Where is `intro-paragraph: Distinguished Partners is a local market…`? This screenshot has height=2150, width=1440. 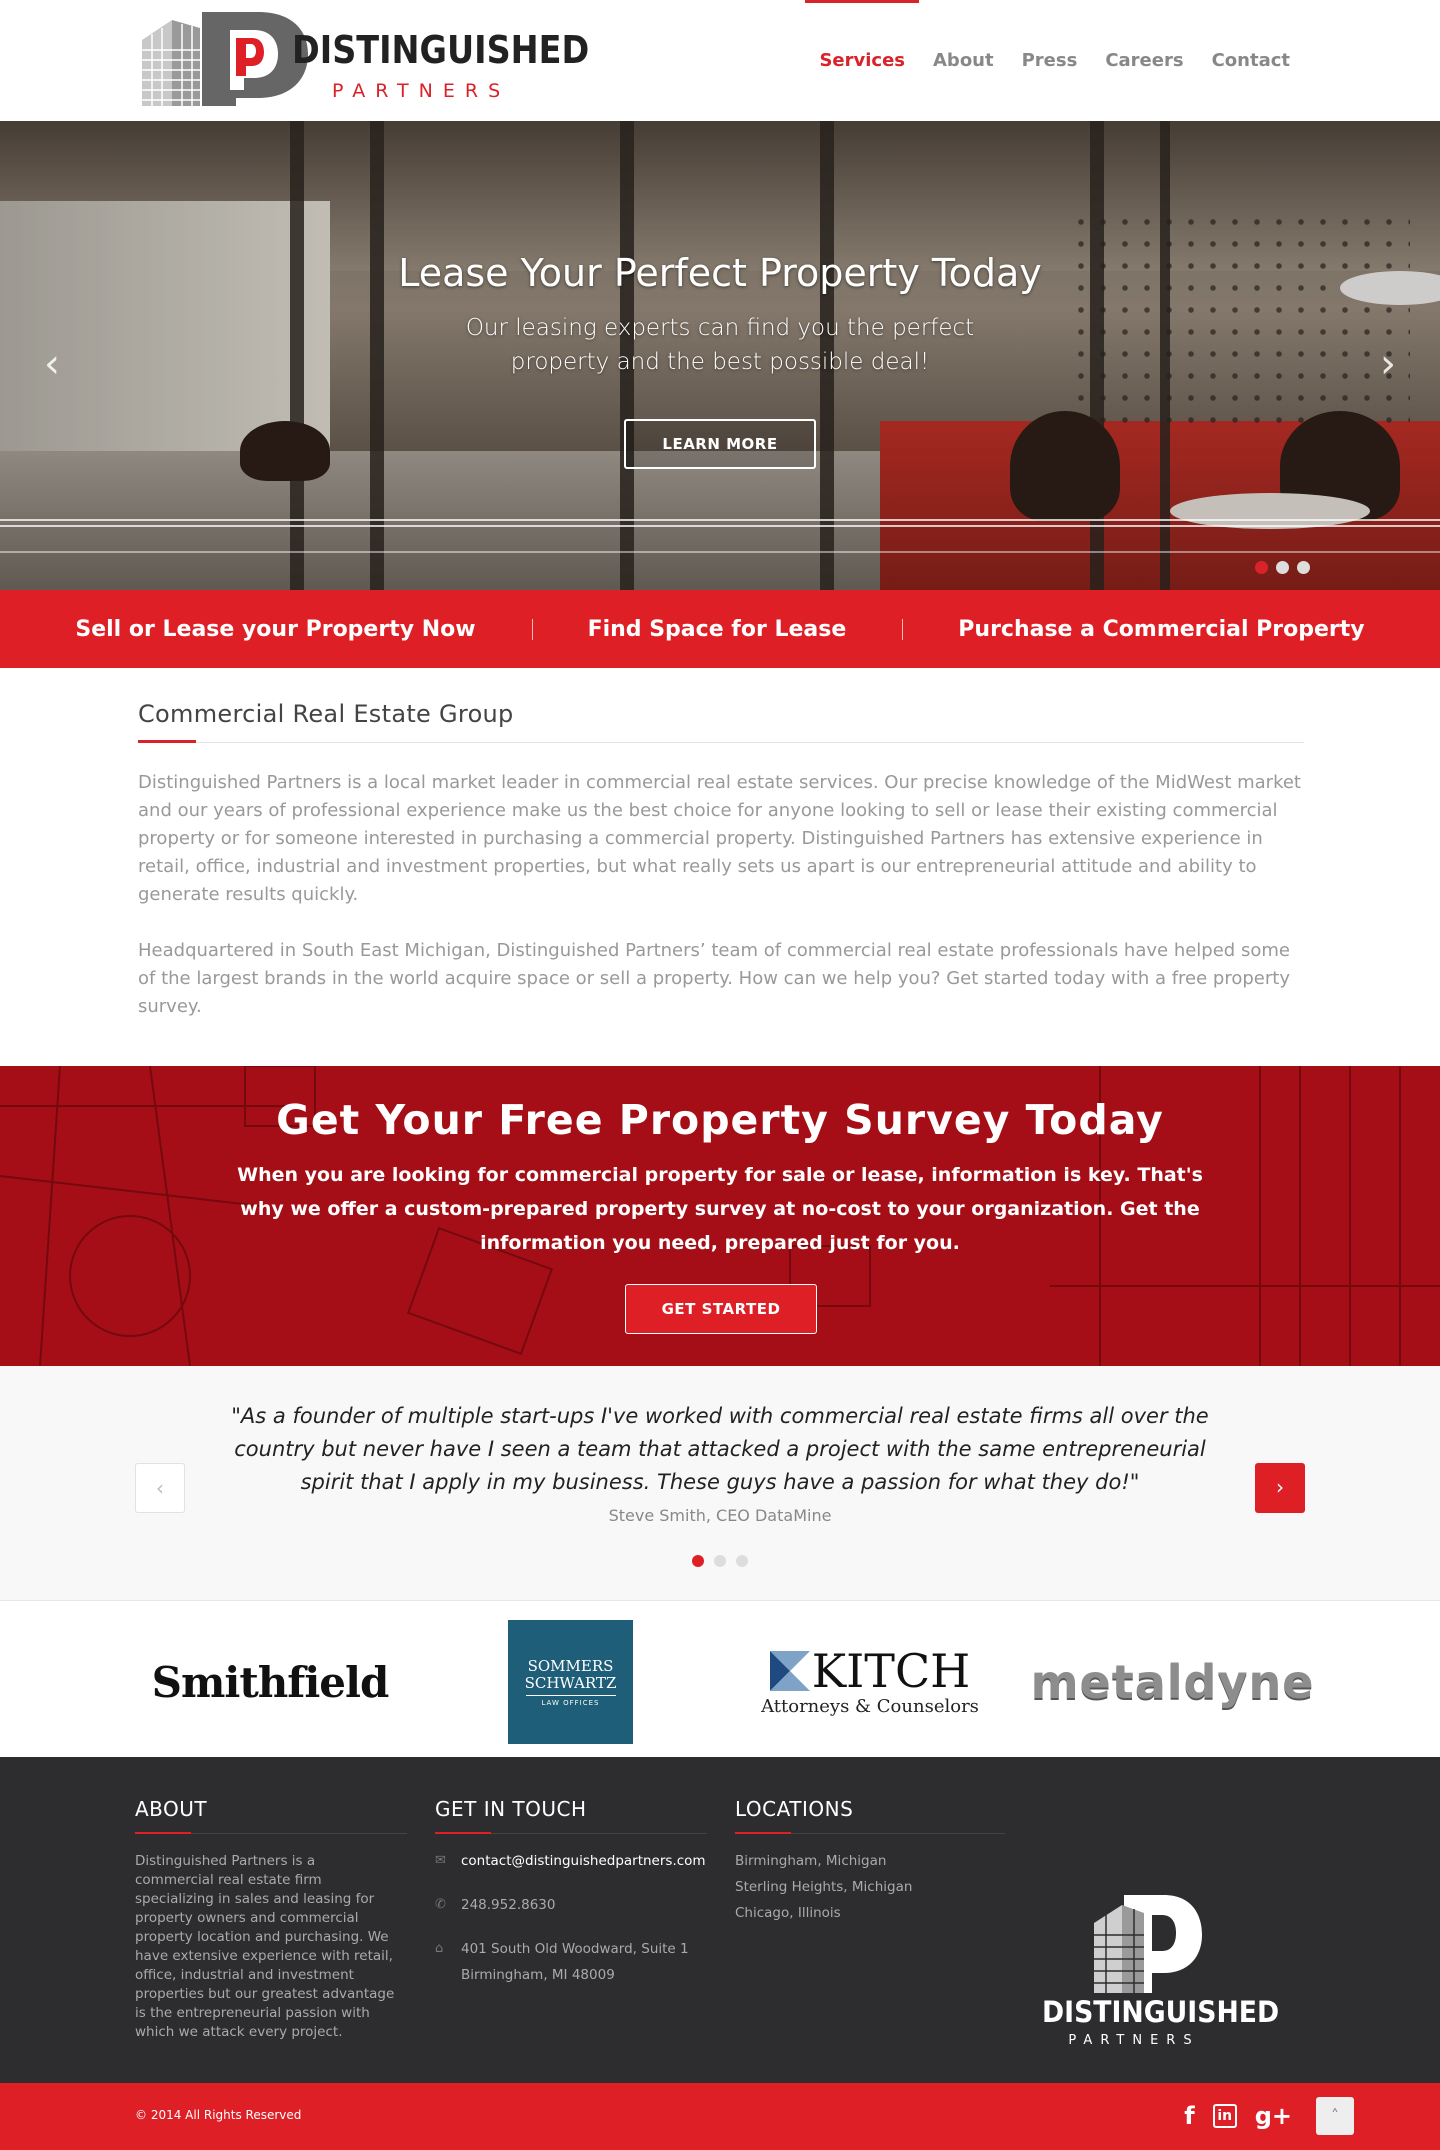
intro-paragraph: Distinguished Partners is a local market… is located at coordinates (719, 838).